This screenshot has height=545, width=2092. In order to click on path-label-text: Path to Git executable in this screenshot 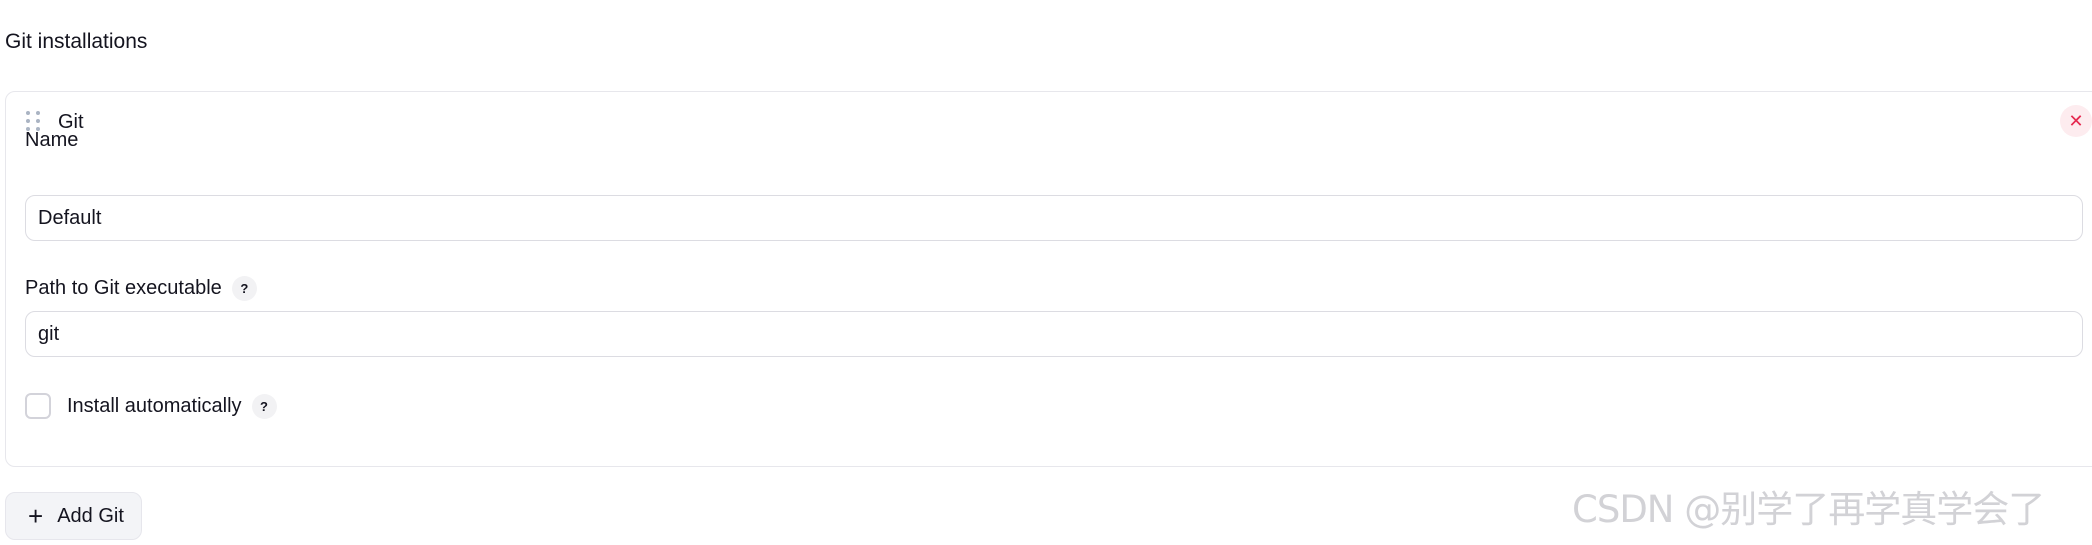, I will do `click(123, 288)`.